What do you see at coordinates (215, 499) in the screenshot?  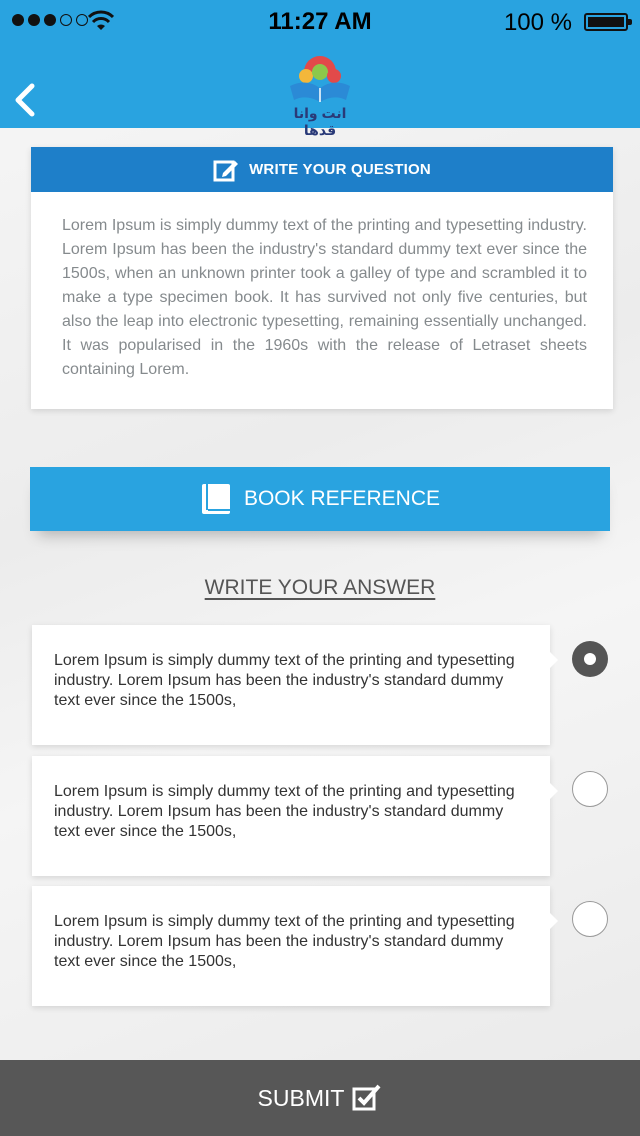 I see `book-icon` at bounding box center [215, 499].